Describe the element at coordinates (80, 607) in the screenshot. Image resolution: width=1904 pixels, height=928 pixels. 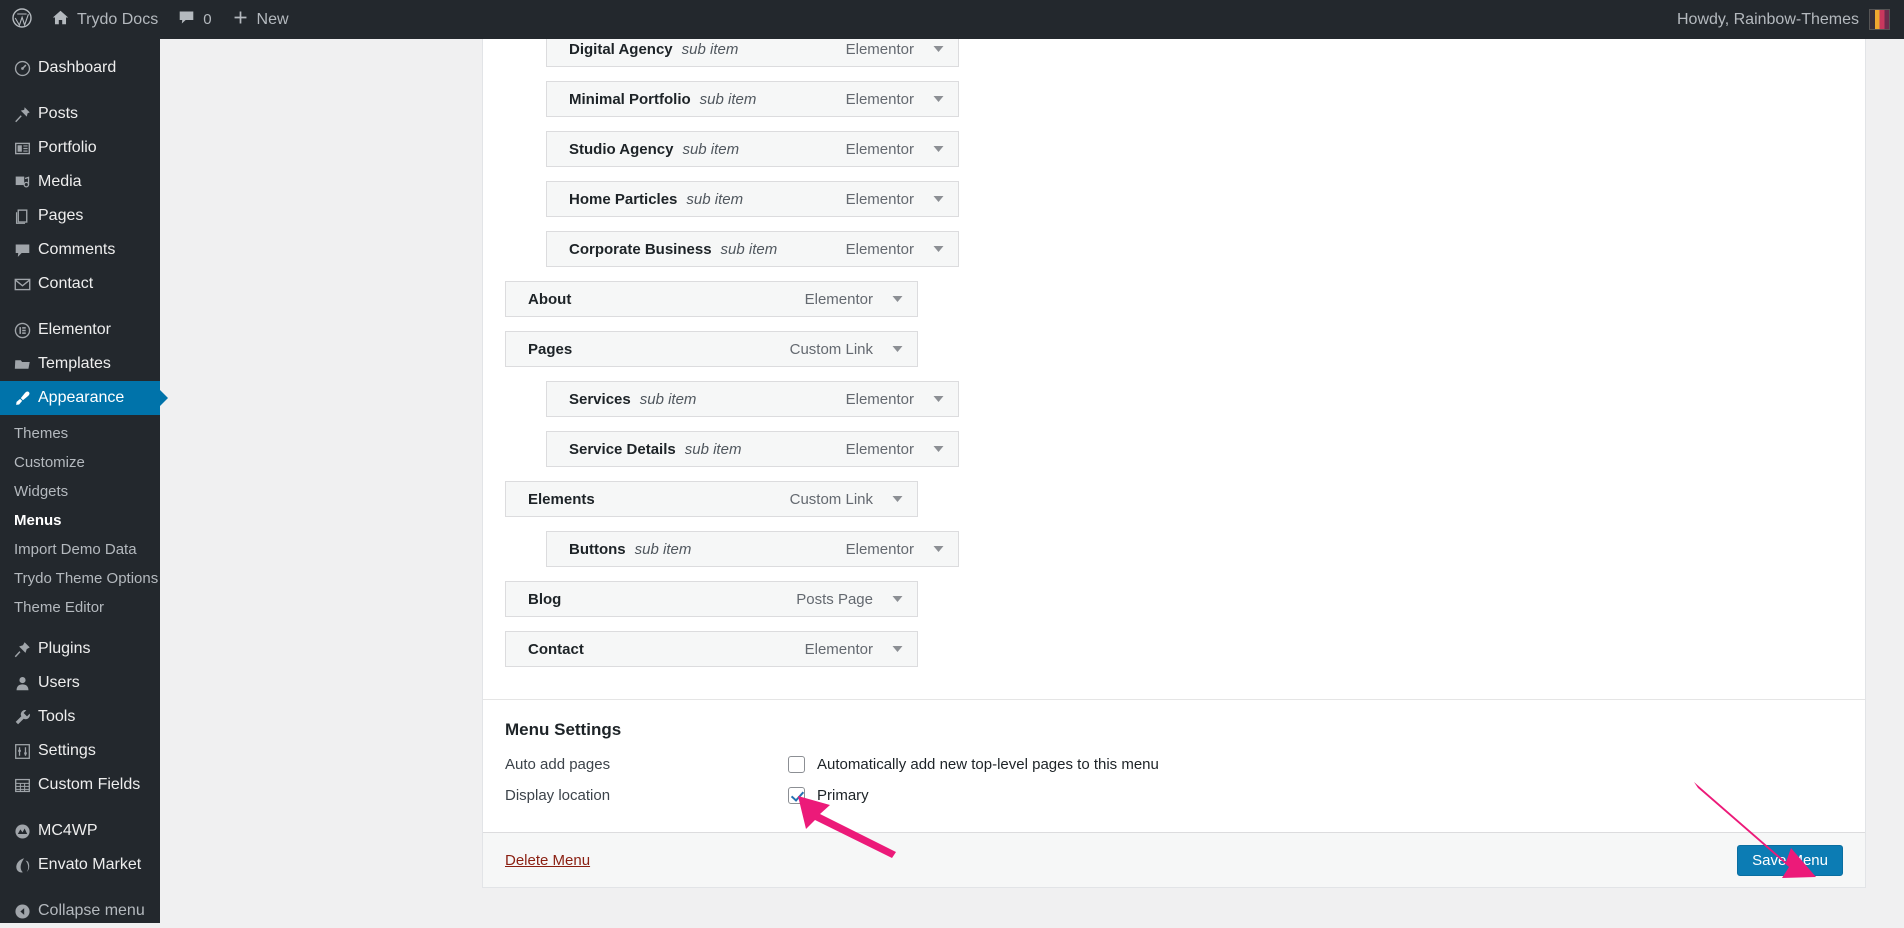
I see `submenu-item-theme-editor: Theme Editor` at that location.